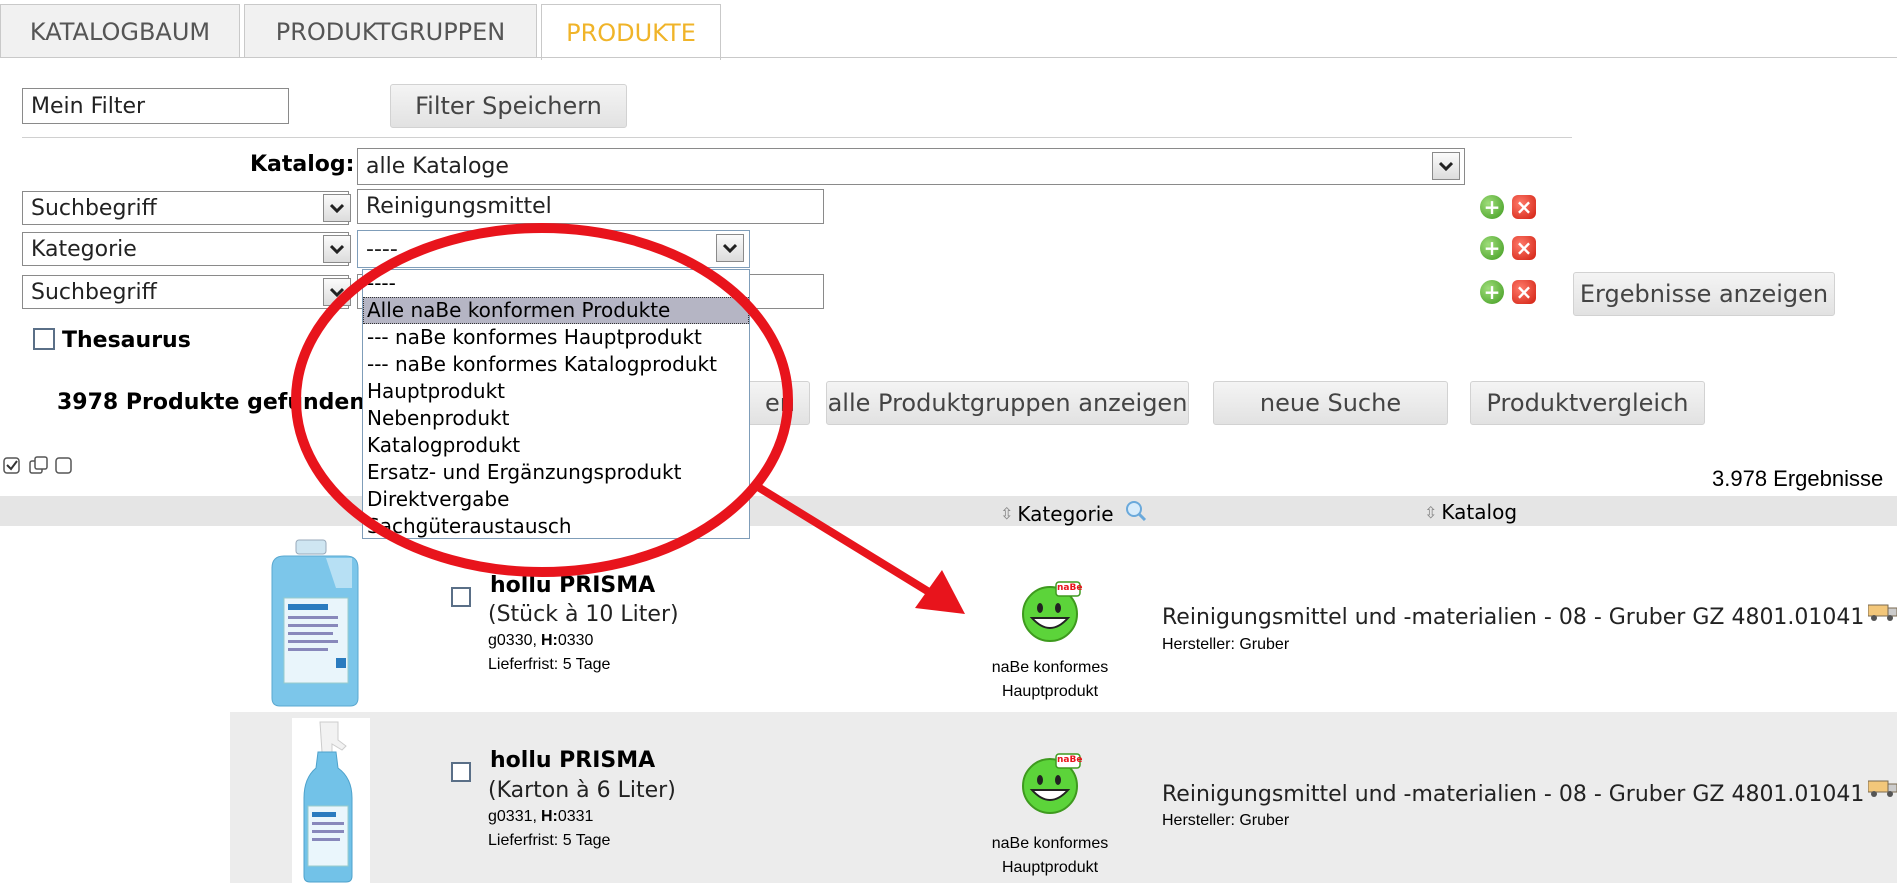 This screenshot has height=887, width=1897. What do you see at coordinates (556, 310) in the screenshot?
I see `dropdown-option: Alle naBe konformen Produkte` at bounding box center [556, 310].